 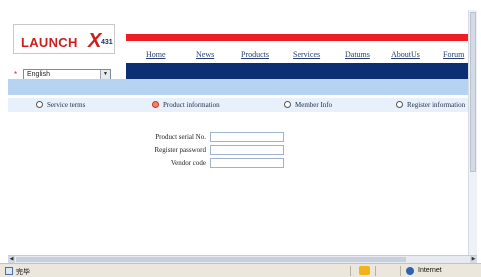 What do you see at coordinates (9, 271) in the screenshot?
I see `page-done-icon` at bounding box center [9, 271].